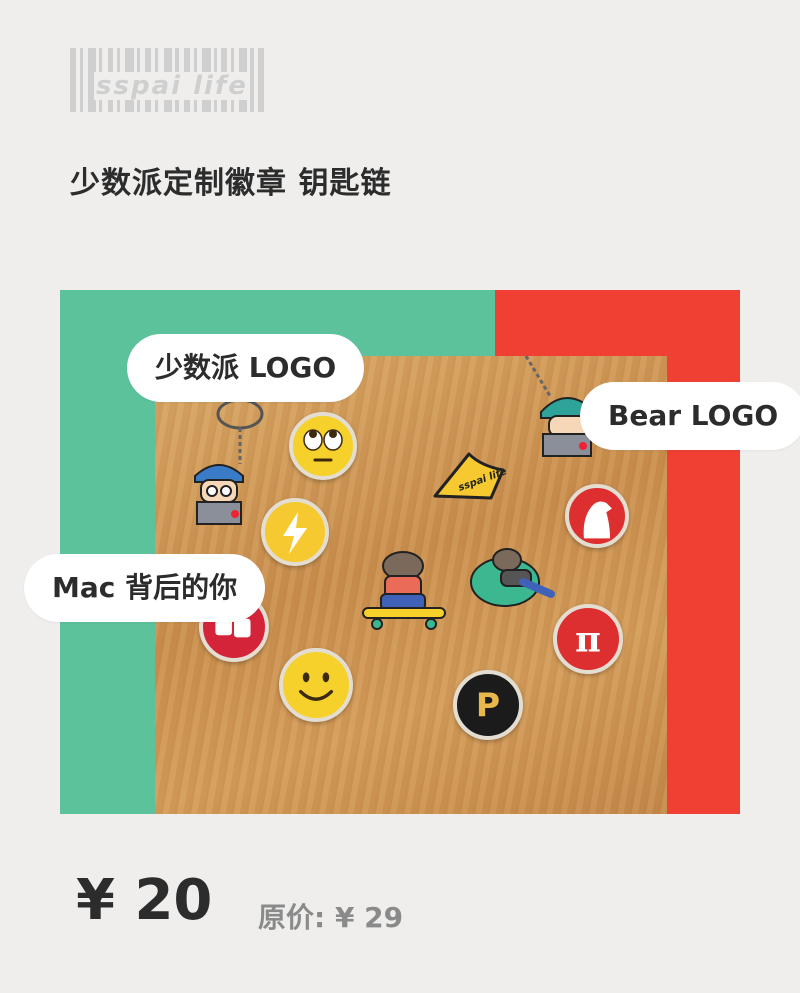 The width and height of the screenshot is (800, 993). I want to click on pi-symbol: π, so click(588, 639).